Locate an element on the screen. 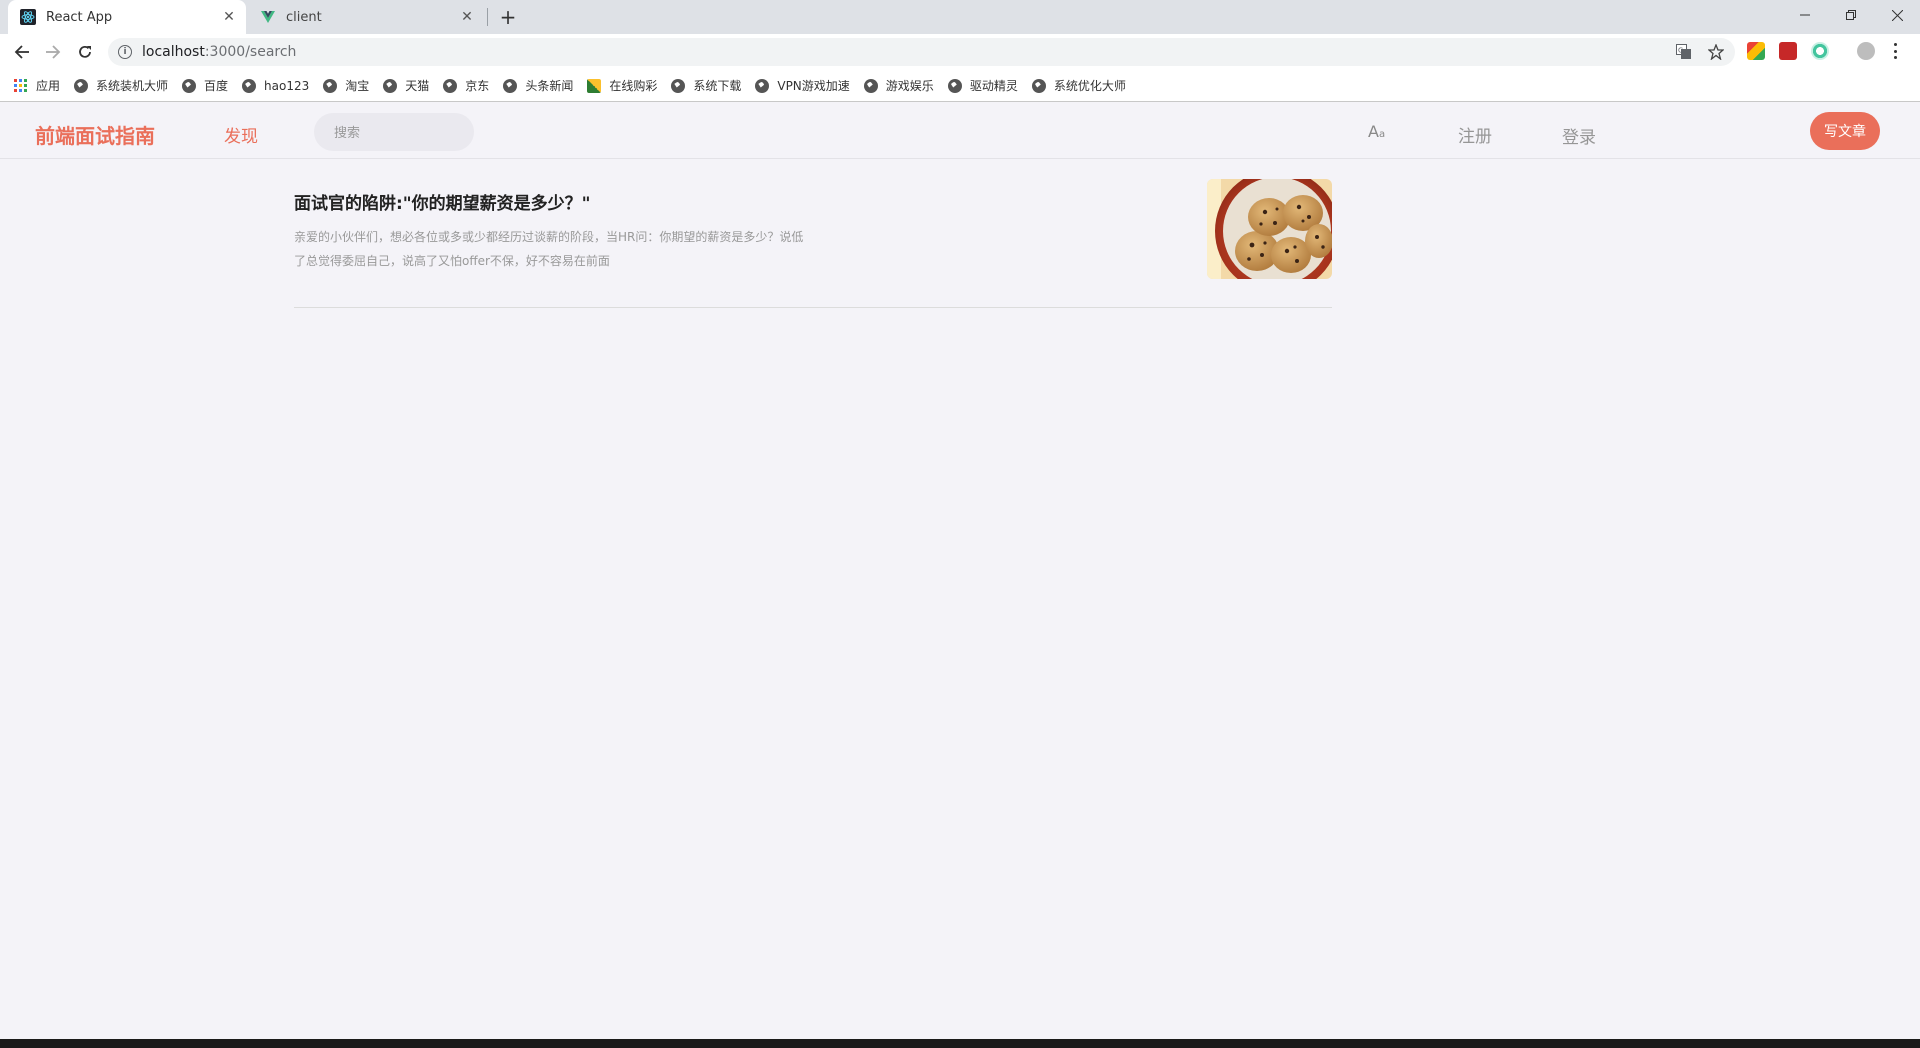 The width and height of the screenshot is (1920, 1048). font-toggle-small: a is located at coordinates (1382, 134).